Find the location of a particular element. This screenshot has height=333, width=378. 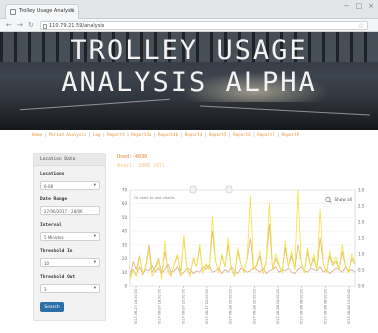

y-right-tick-label: 0.5 is located at coordinates (361, 270).